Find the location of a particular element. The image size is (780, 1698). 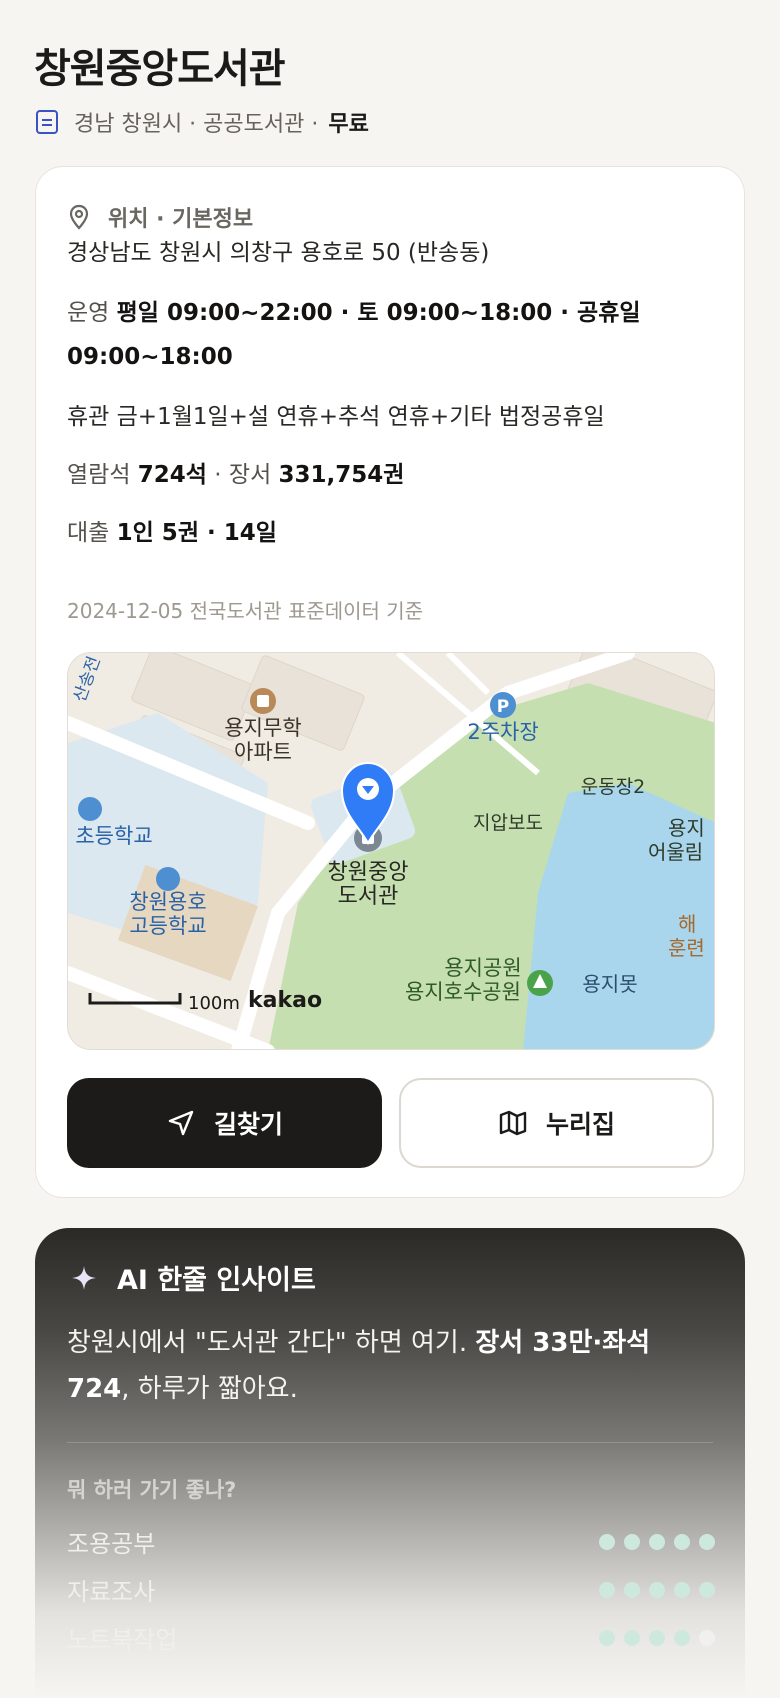

library-meta: 경남 창원시 · 공공도서관 · 무료 is located at coordinates (202, 122).